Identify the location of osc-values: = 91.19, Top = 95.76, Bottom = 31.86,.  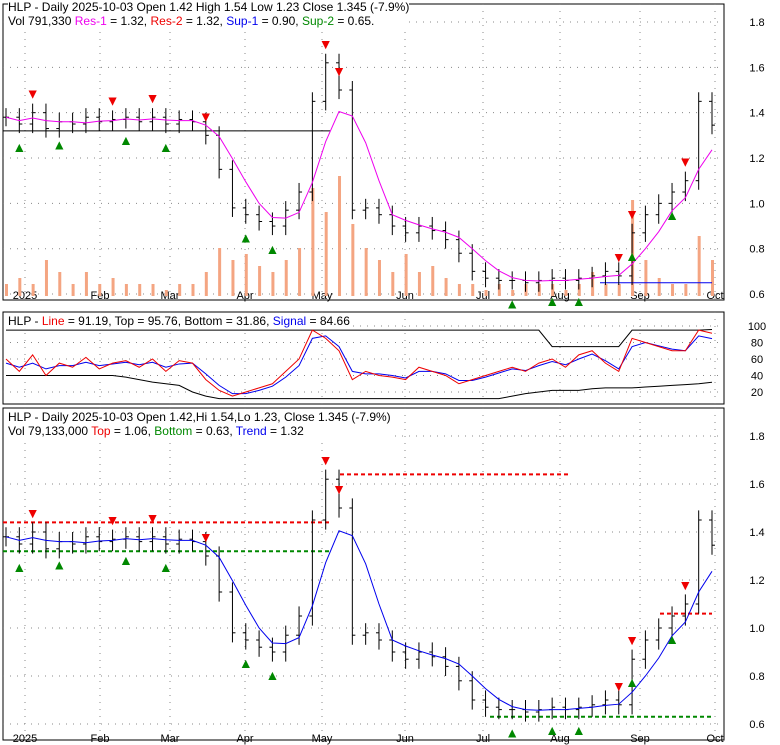
(168, 321).